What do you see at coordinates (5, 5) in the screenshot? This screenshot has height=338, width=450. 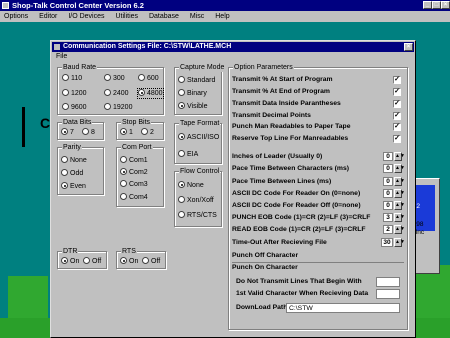 I see `app-icon` at bounding box center [5, 5].